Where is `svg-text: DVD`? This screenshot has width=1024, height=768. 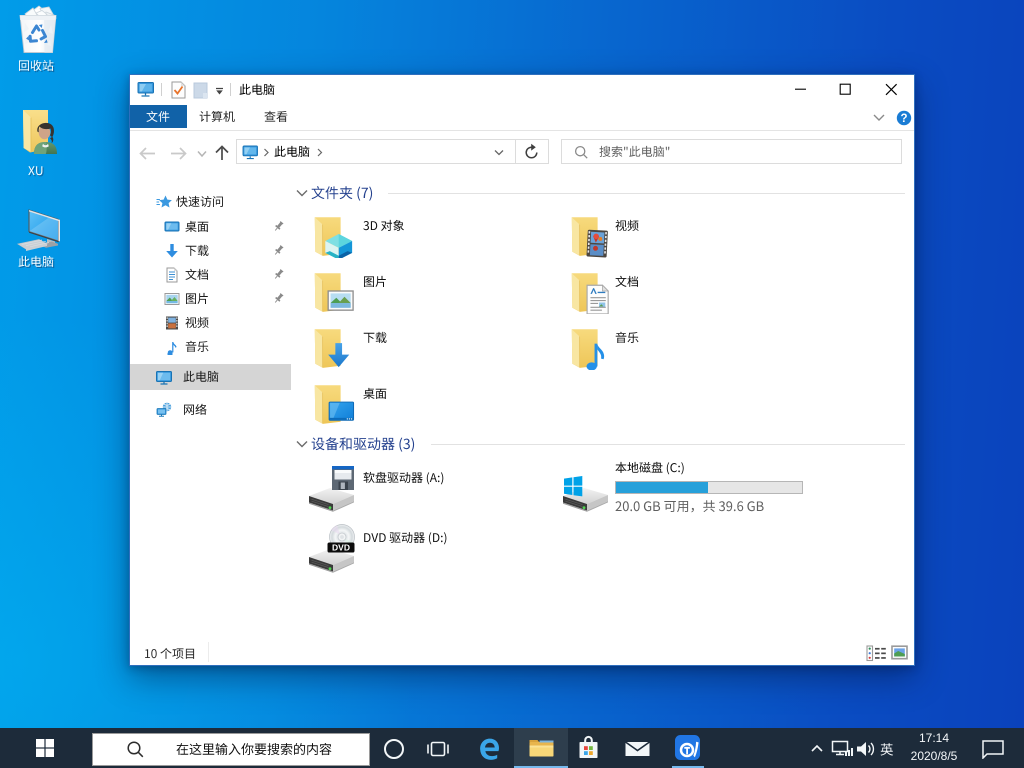
svg-text: DVD is located at coordinates (341, 548).